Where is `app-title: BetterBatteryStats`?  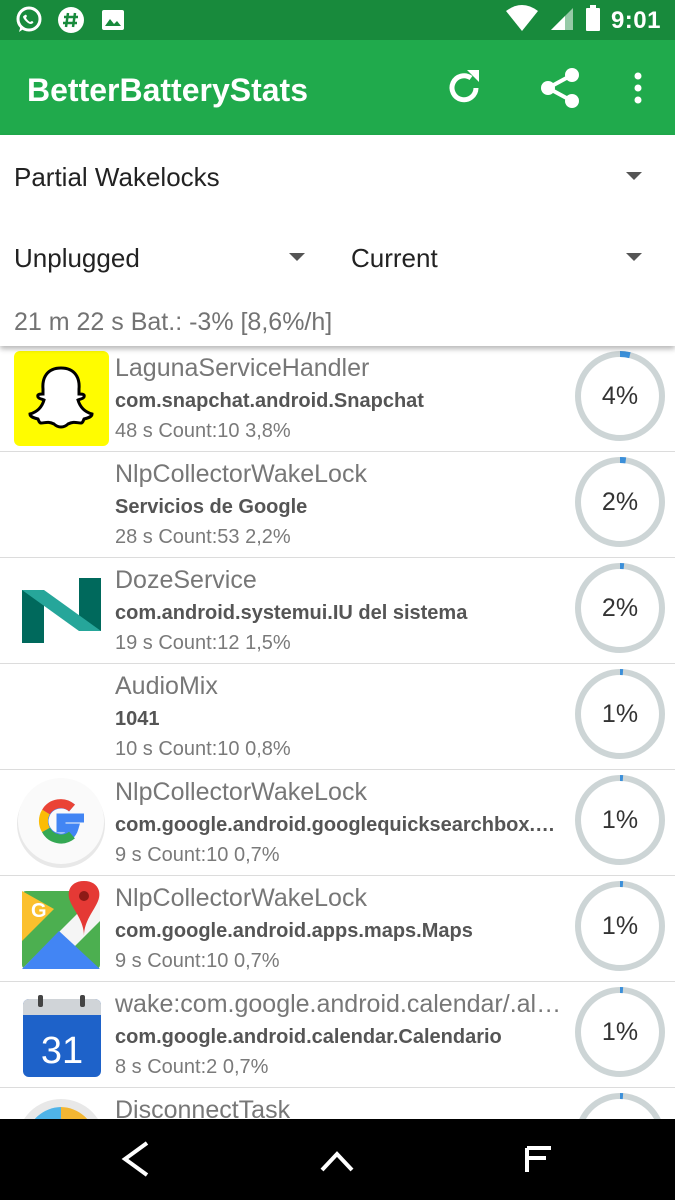
app-title: BetterBatteryStats is located at coordinates (167, 90).